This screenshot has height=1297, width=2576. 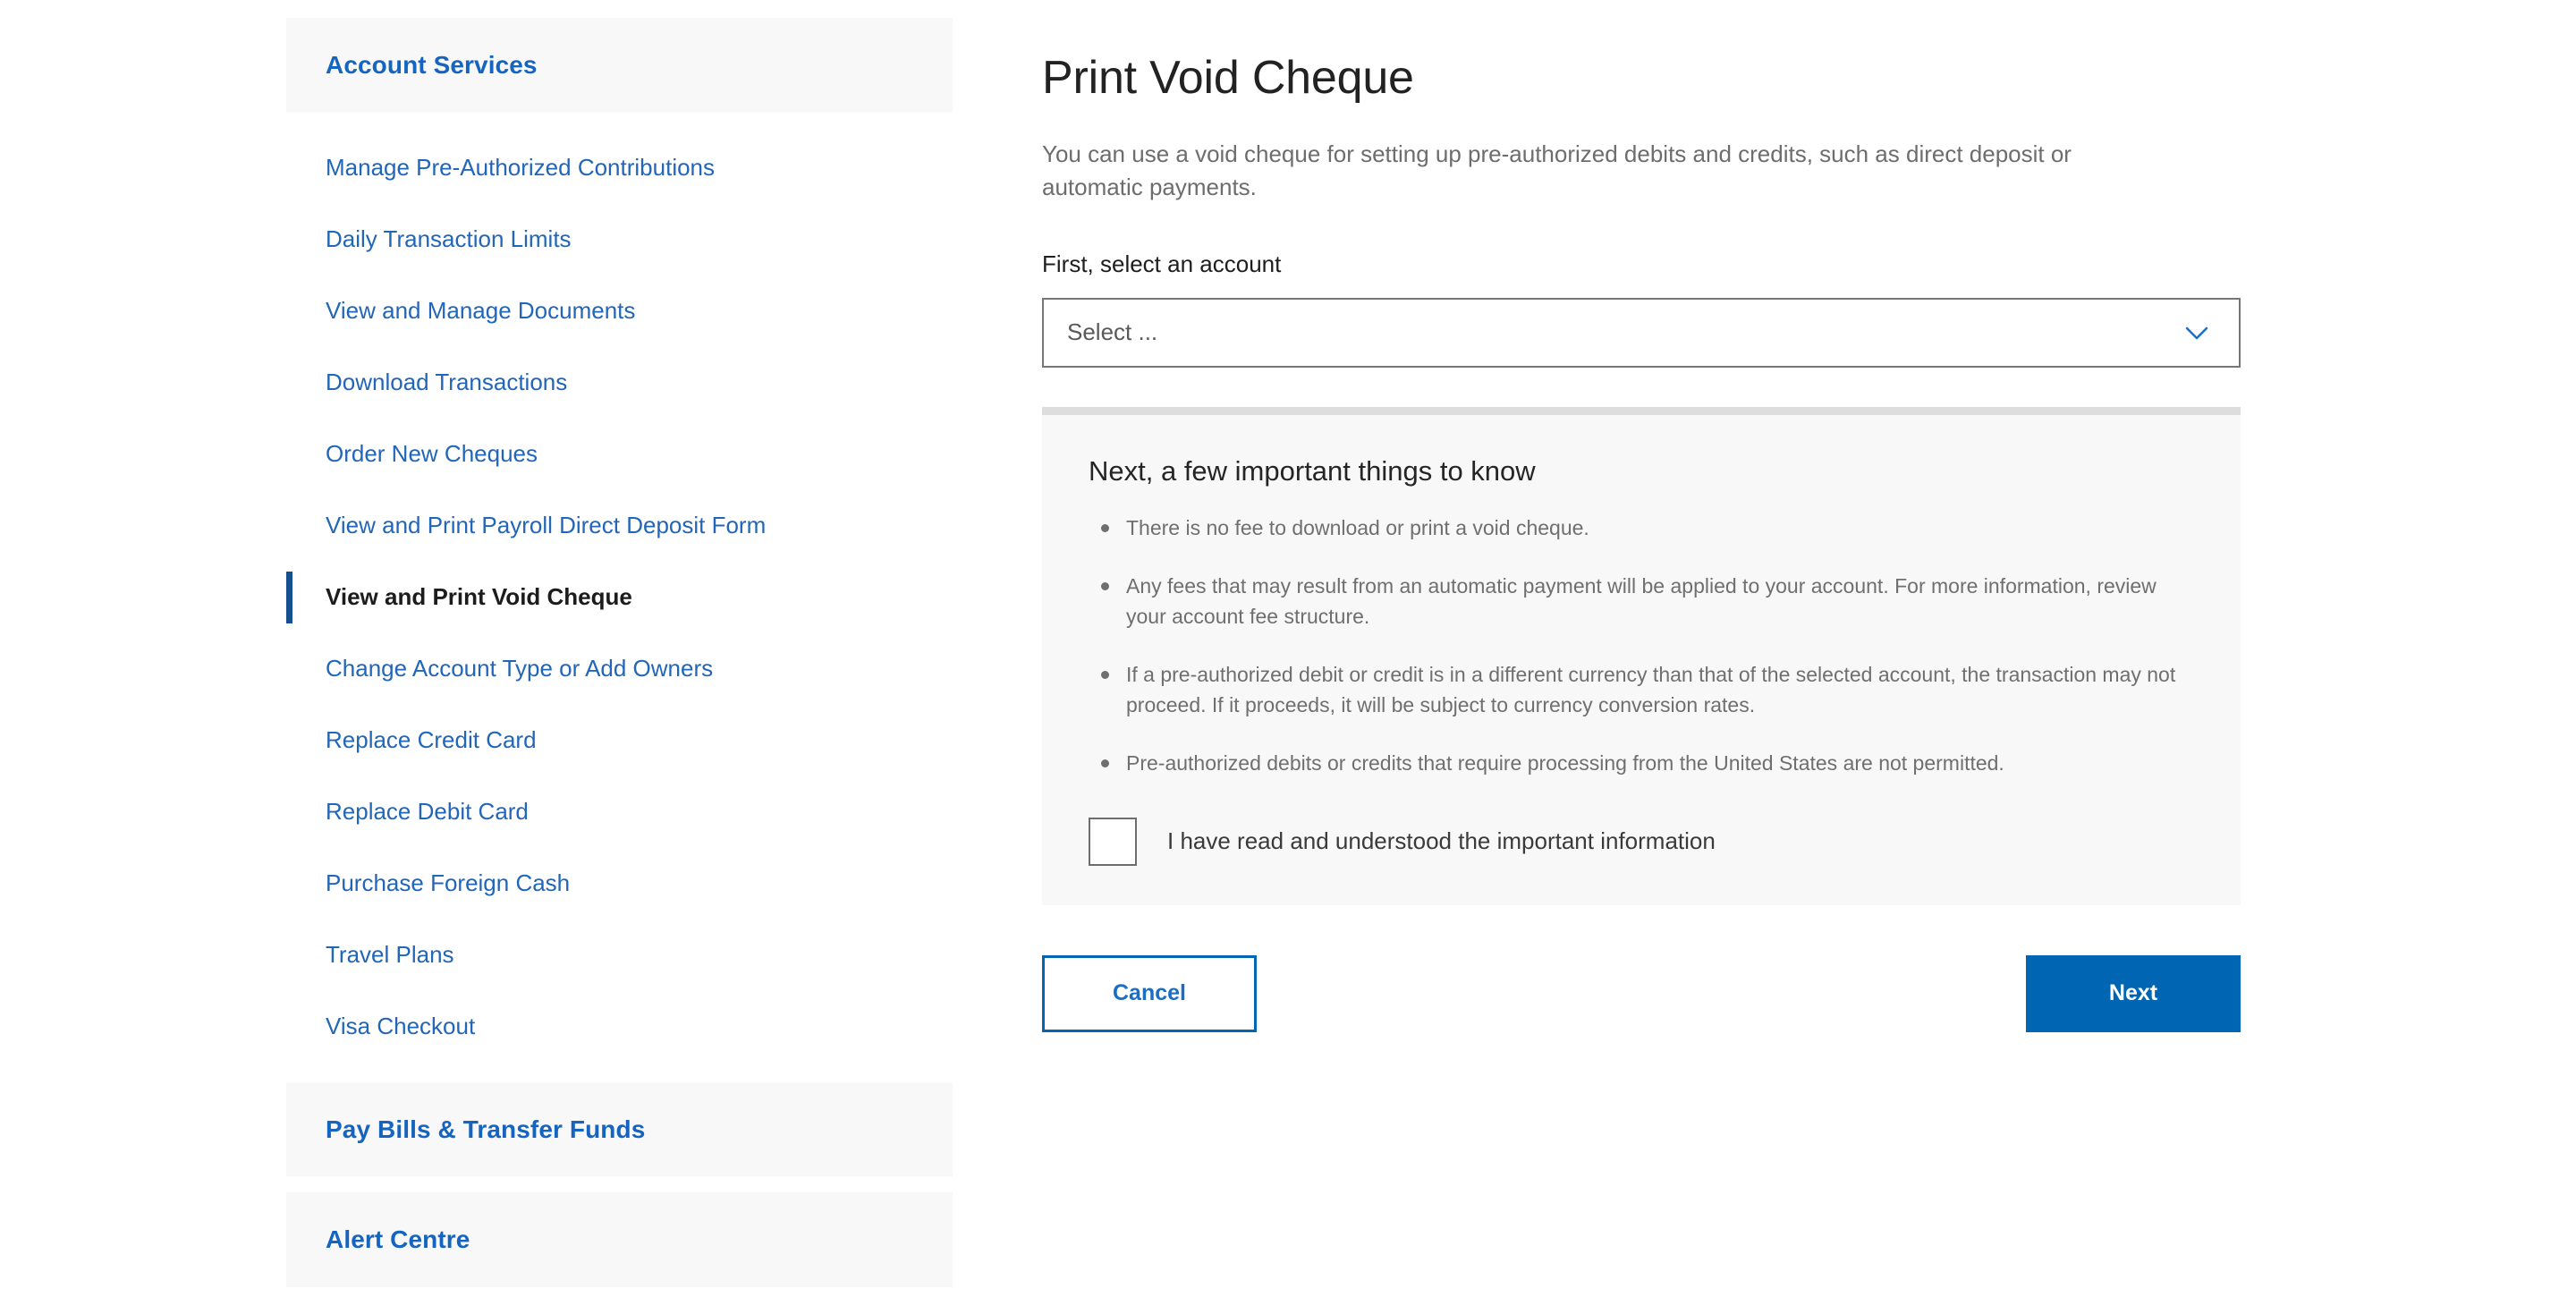 What do you see at coordinates (481, 311) in the screenshot?
I see `sidebar-item-label: View and Manage Documents` at bounding box center [481, 311].